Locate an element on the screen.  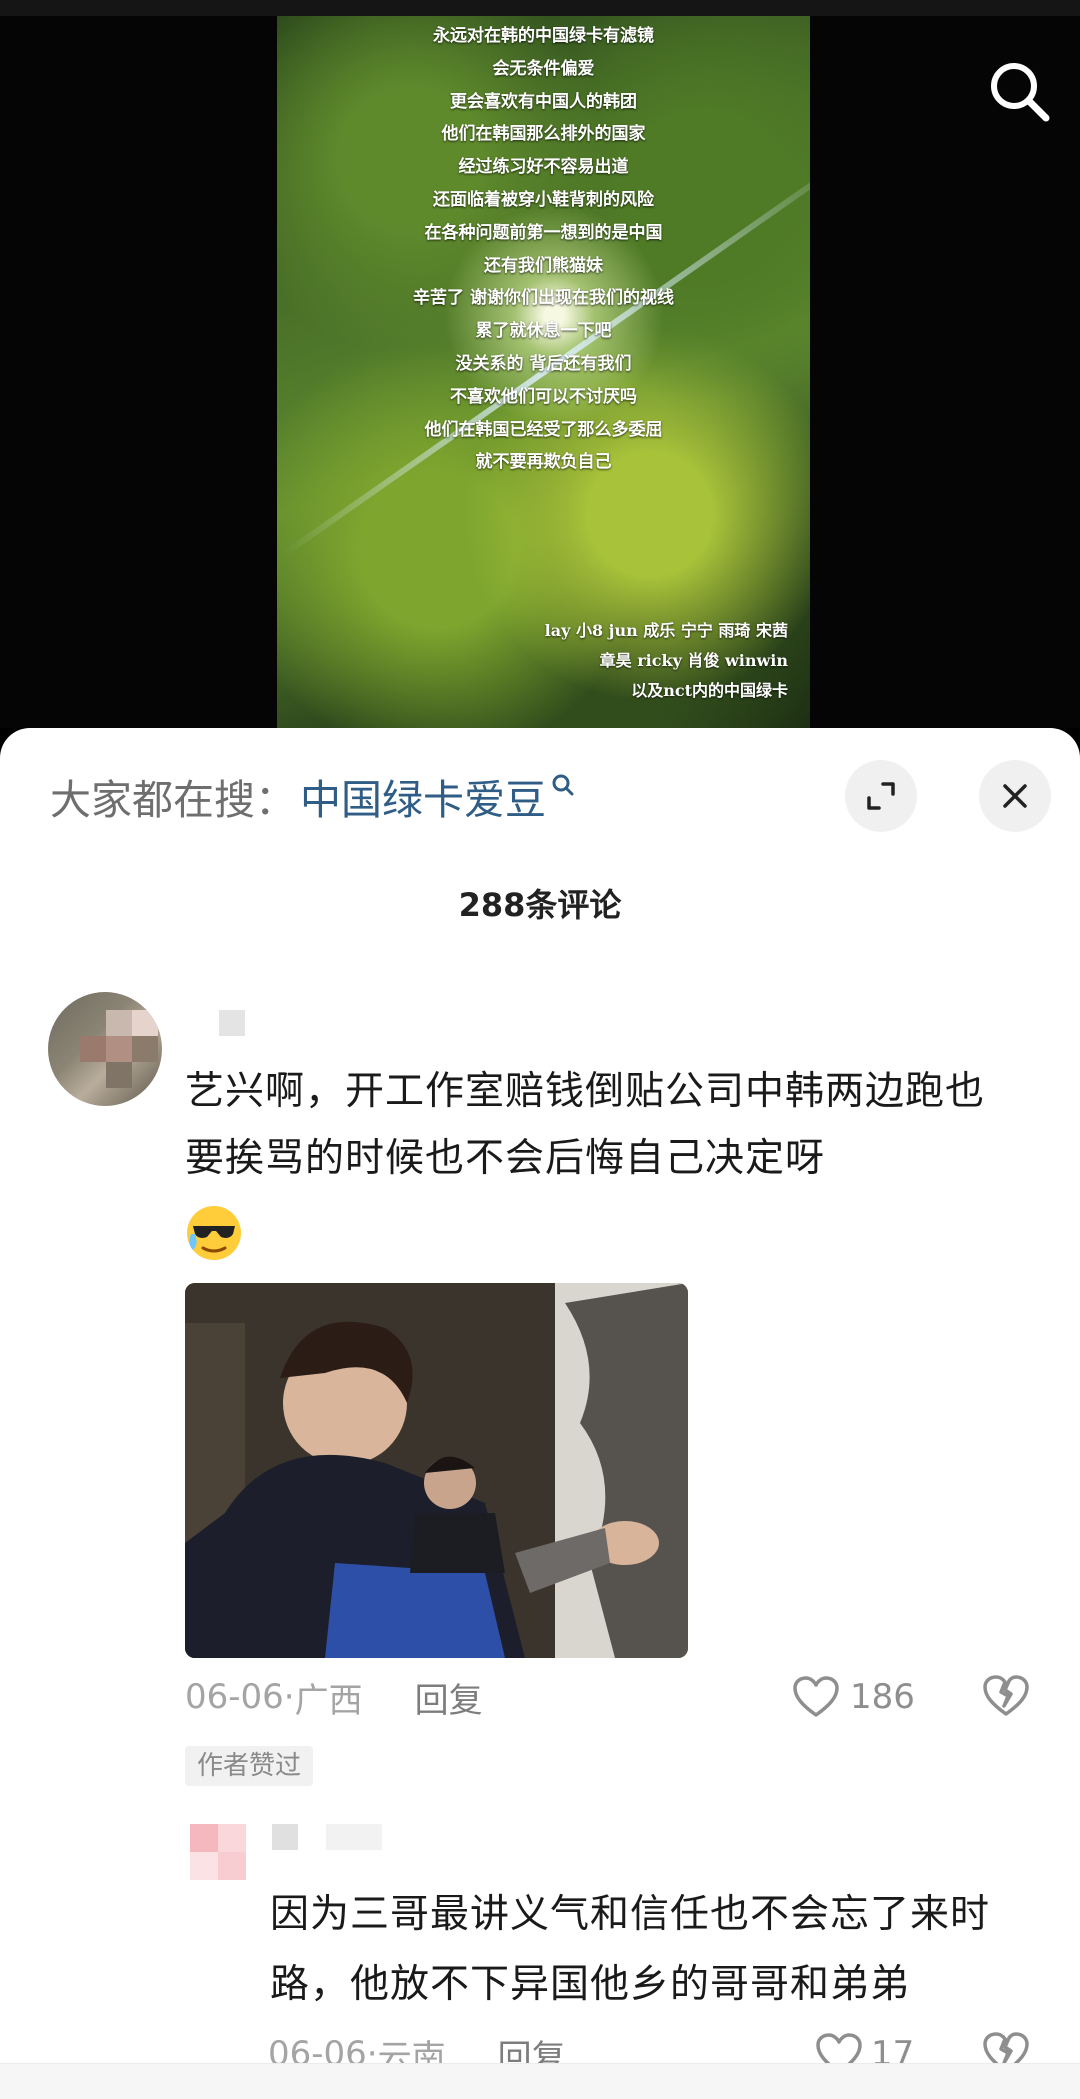
caption-line: 他们在韩国那么排外的国家 is located at coordinates (543, 134).